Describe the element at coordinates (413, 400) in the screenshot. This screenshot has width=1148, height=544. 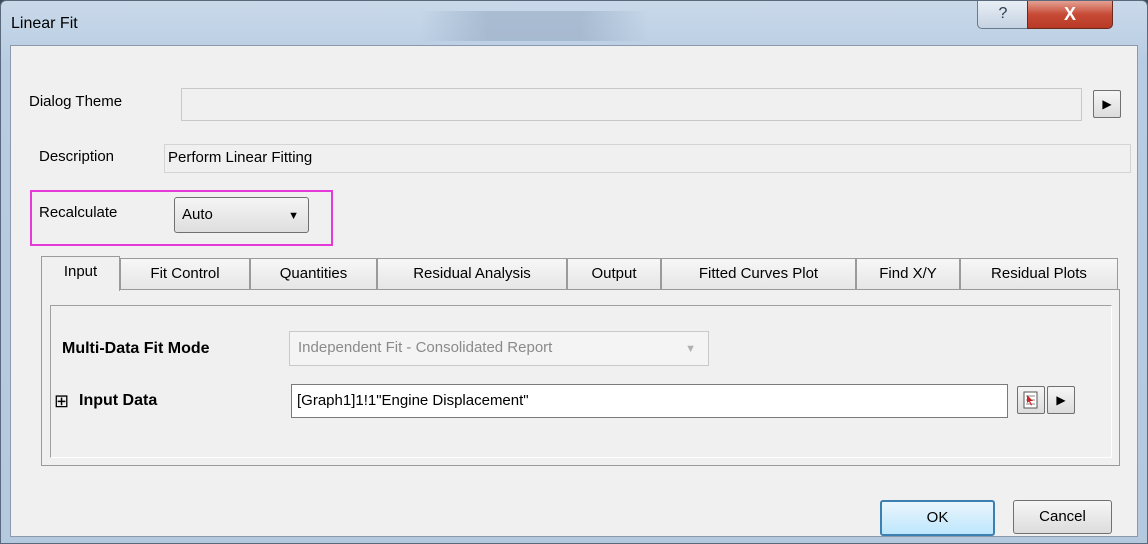
I see `input-data-value: [Graph1]1!1"Engine Displacement"` at that location.